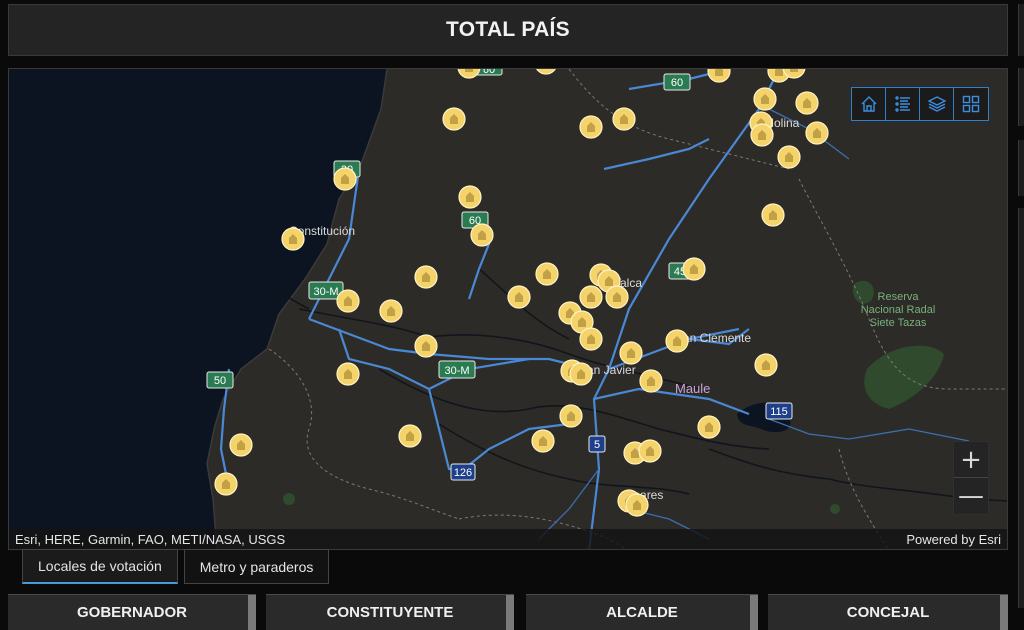  Describe the element at coordinates (898, 323) in the screenshot. I see `park-label: Siete Tazas` at that location.